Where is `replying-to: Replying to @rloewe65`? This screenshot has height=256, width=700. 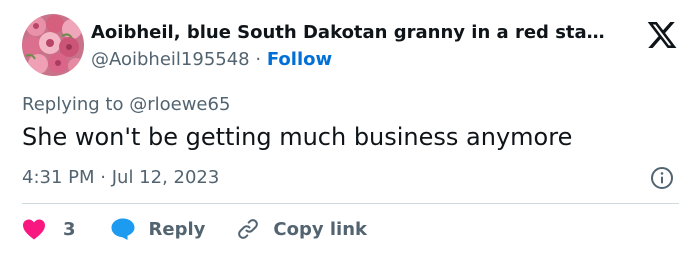
replying-to: Replying to @rloewe65 is located at coordinates (126, 104).